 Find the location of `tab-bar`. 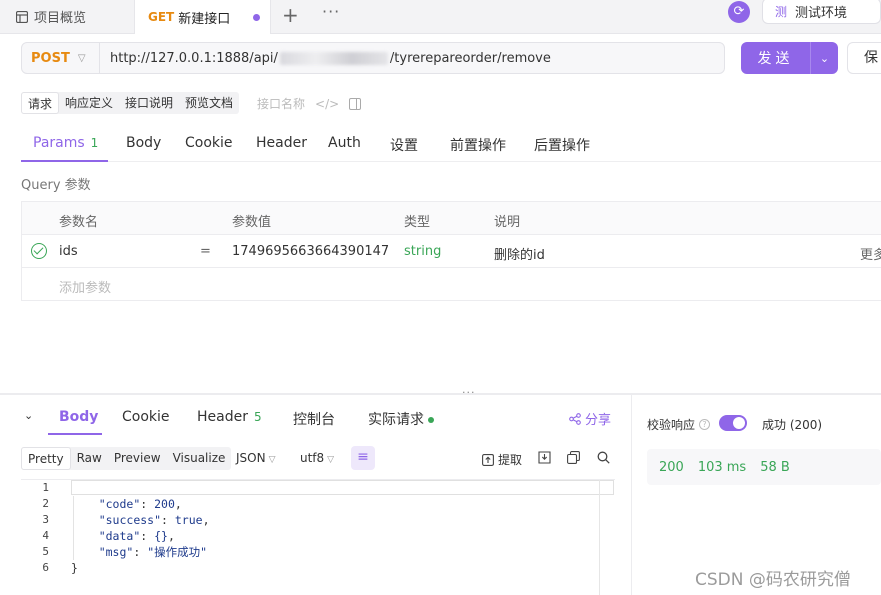

tab-bar is located at coordinates (440, 17).